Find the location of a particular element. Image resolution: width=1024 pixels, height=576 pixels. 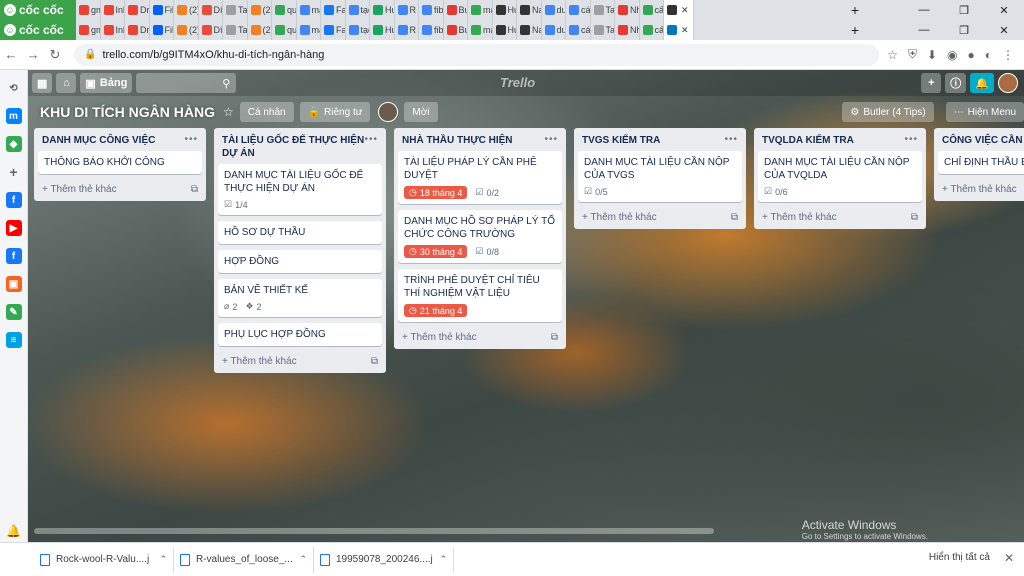

bookmark-star-icon: ☆ is located at coordinates (892, 55).